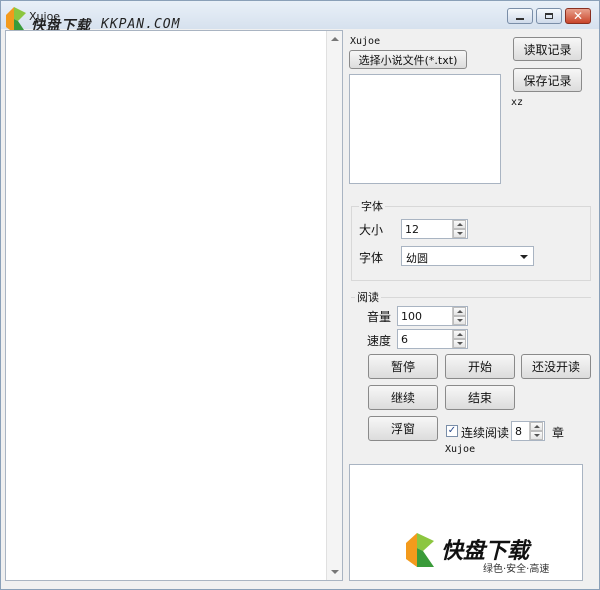 This screenshot has width=600, height=590. I want to click on choose-file-button: 选择小说文件(*.txt), so click(408, 59).